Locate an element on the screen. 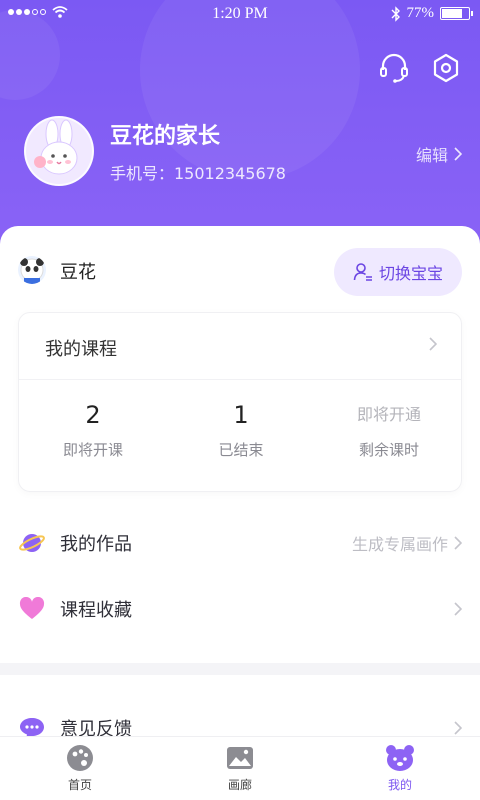 The image size is (480, 800). stat-upcoming: 2 即将开课 is located at coordinates (93, 428).